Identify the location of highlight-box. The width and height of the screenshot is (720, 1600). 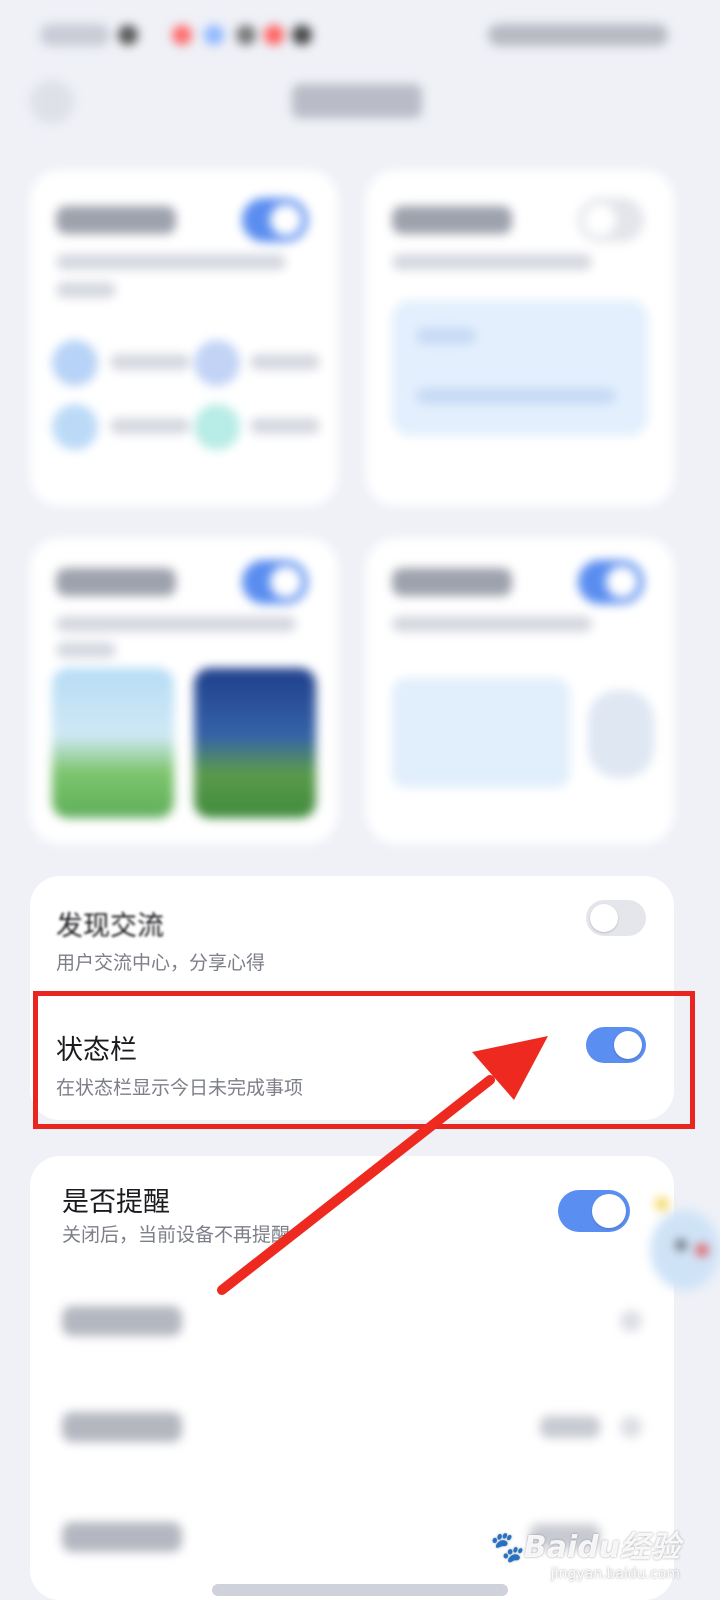
(364, 1060).